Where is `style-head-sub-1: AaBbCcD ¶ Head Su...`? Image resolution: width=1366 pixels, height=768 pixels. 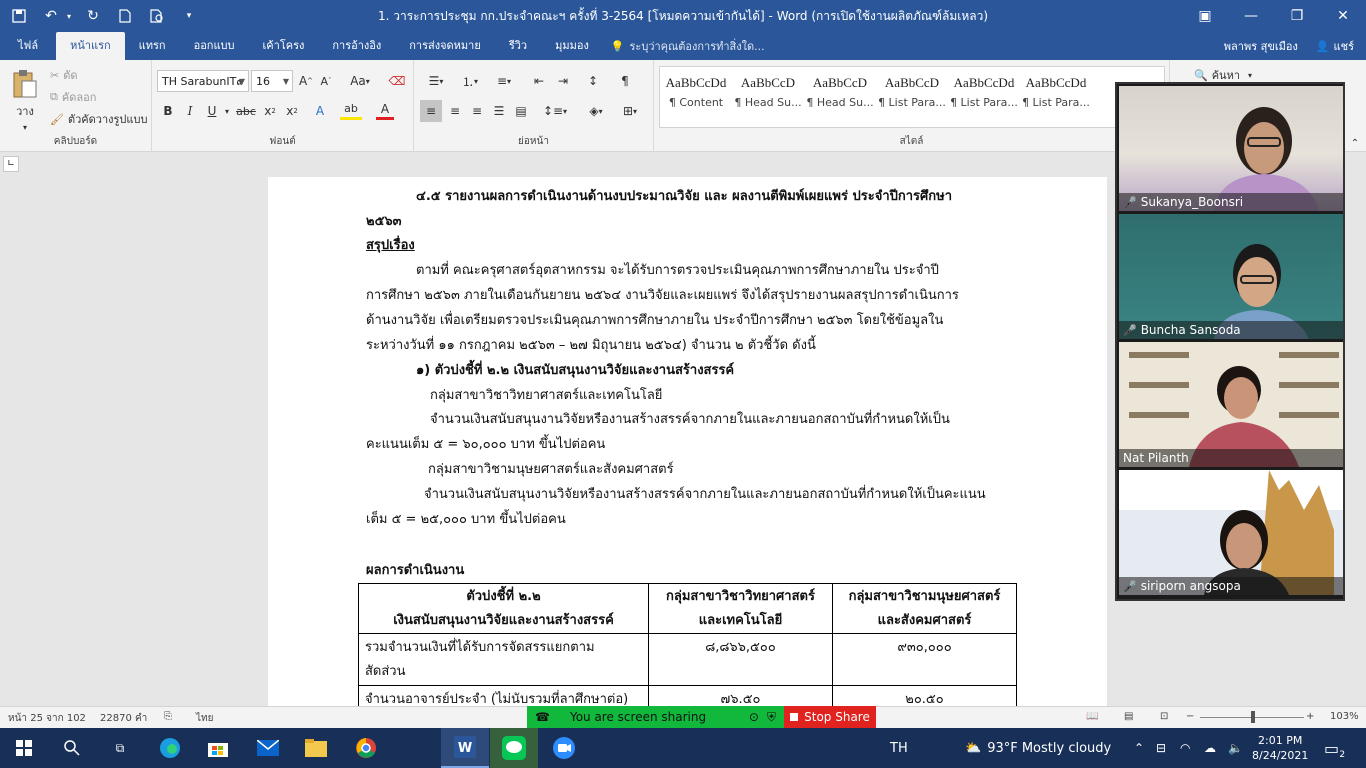 style-head-sub-1: AaBbCcD ¶ Head Su... is located at coordinates (768, 94).